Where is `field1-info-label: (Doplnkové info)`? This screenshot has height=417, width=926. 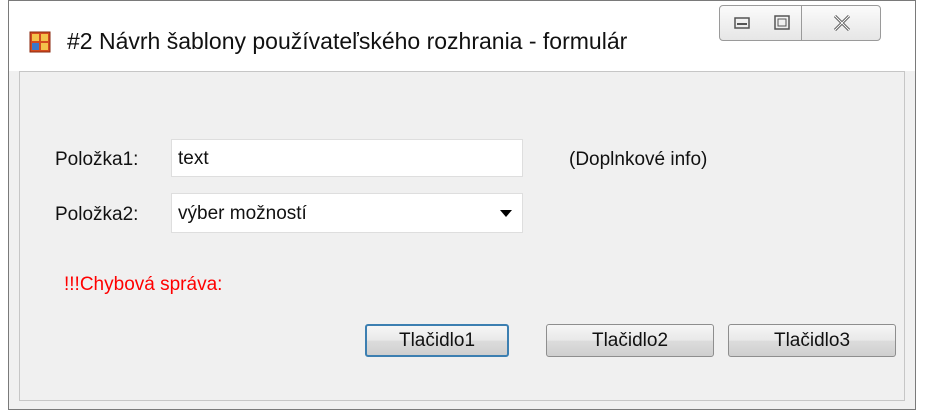
field1-info-label: (Doplnkové info) is located at coordinates (638, 159).